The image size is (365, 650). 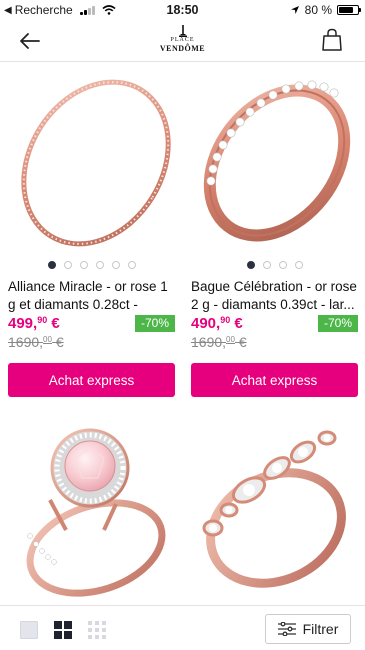 I want to click on battery-percent: 80 %, so click(x=318, y=10).